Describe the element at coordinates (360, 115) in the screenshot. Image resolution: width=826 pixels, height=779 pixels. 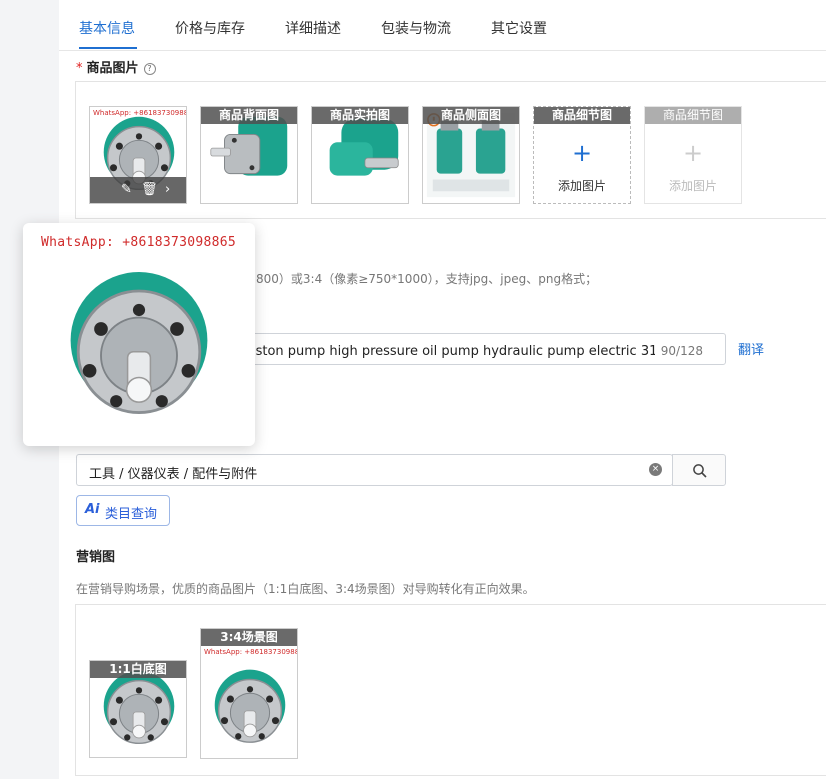
I see `tile-label: 商品实拍图` at that location.